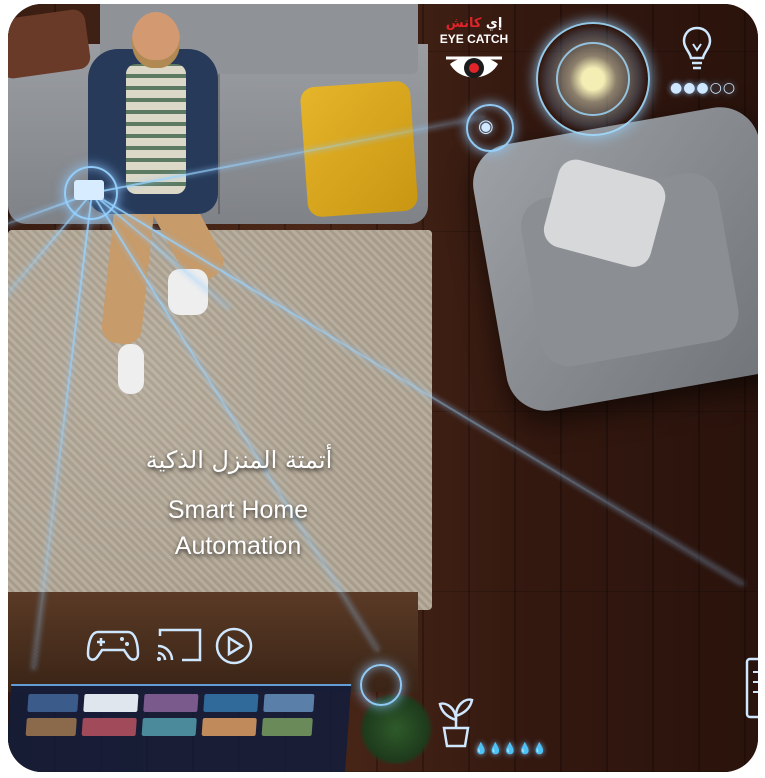  I want to click on plant-icon, so click(456, 723).